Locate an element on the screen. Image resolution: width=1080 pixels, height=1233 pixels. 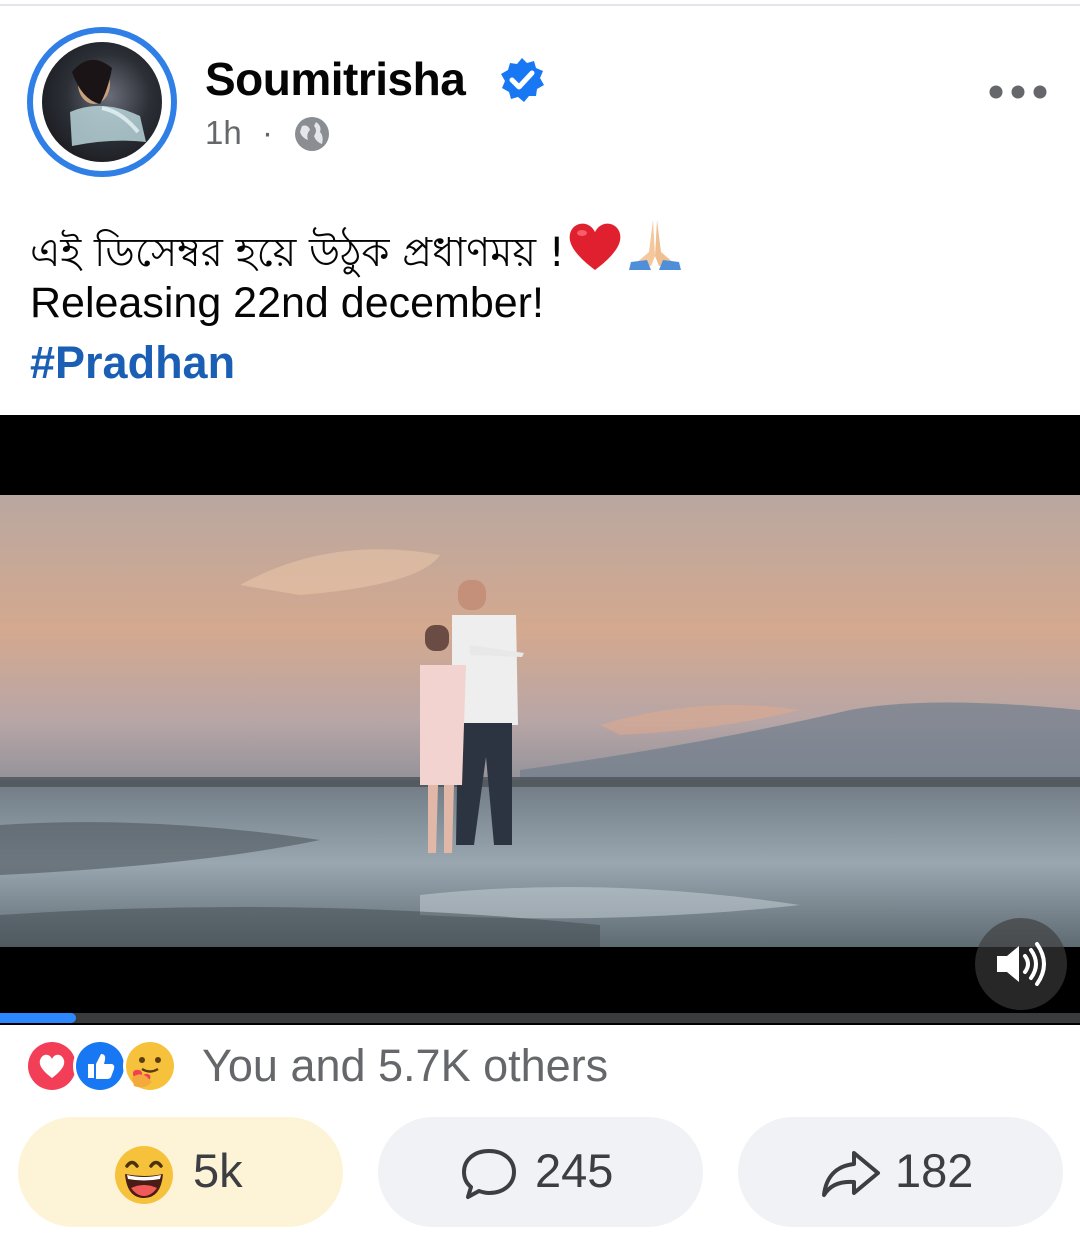
share-button: 182 is located at coordinates (900, 1172).